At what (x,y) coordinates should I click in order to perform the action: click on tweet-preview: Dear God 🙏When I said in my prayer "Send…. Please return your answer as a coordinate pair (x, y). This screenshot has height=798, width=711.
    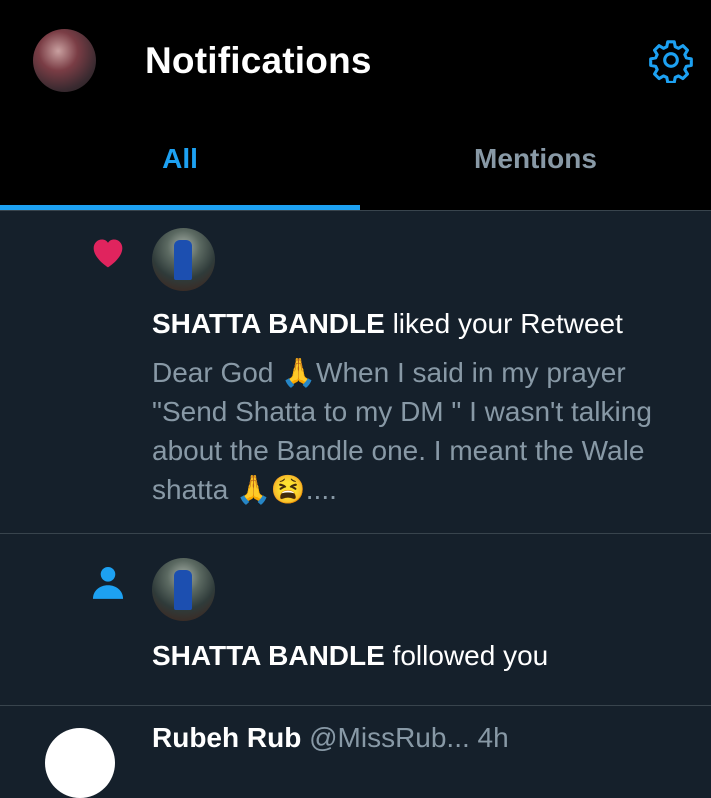
    Looking at the image, I should click on (422, 431).